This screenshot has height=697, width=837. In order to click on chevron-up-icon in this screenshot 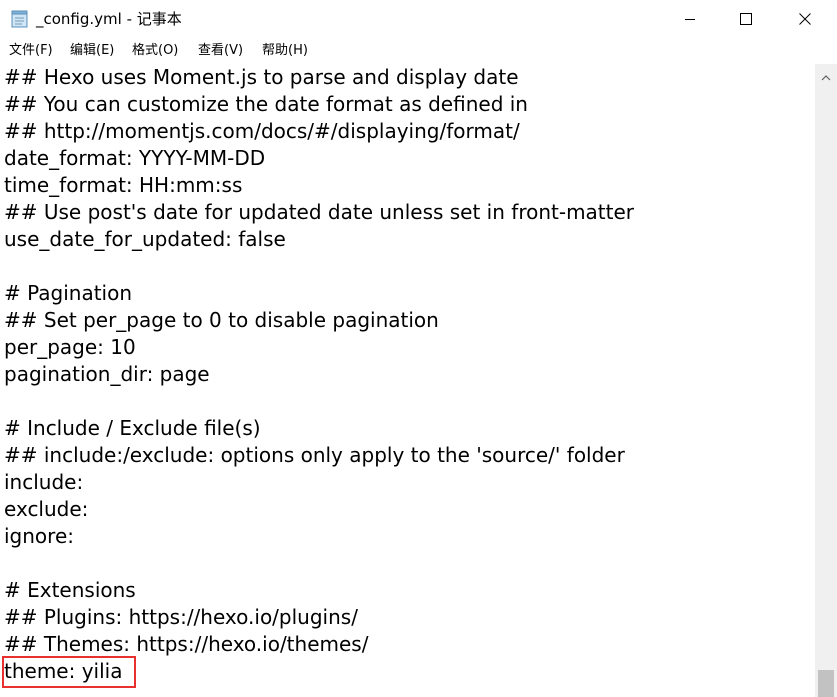, I will do `click(826, 75)`.